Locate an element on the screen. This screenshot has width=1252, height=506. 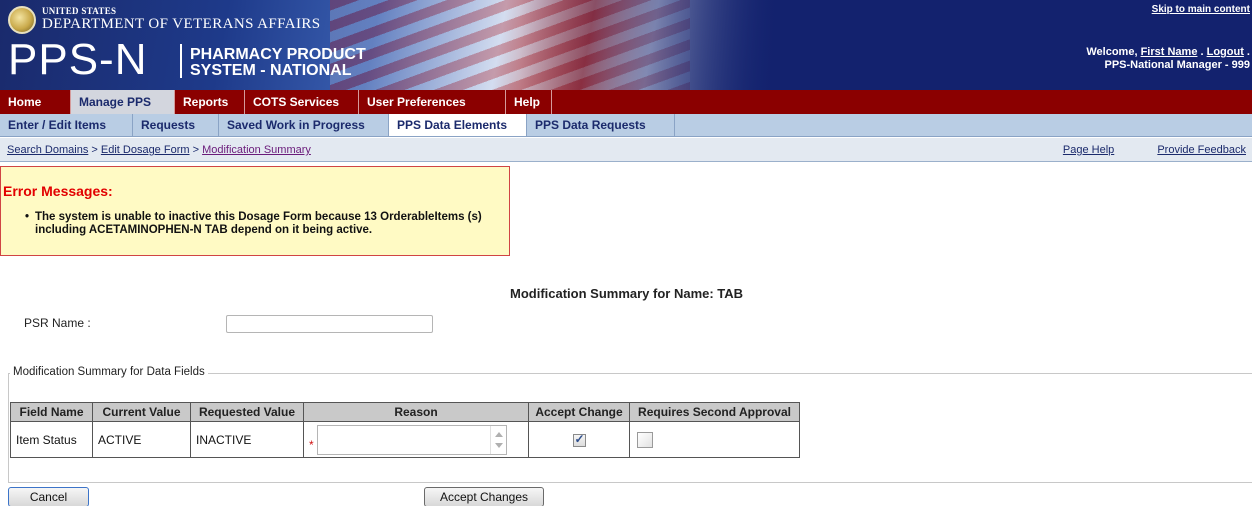
cell-requested-value: INACTIVE is located at coordinates (247, 439).